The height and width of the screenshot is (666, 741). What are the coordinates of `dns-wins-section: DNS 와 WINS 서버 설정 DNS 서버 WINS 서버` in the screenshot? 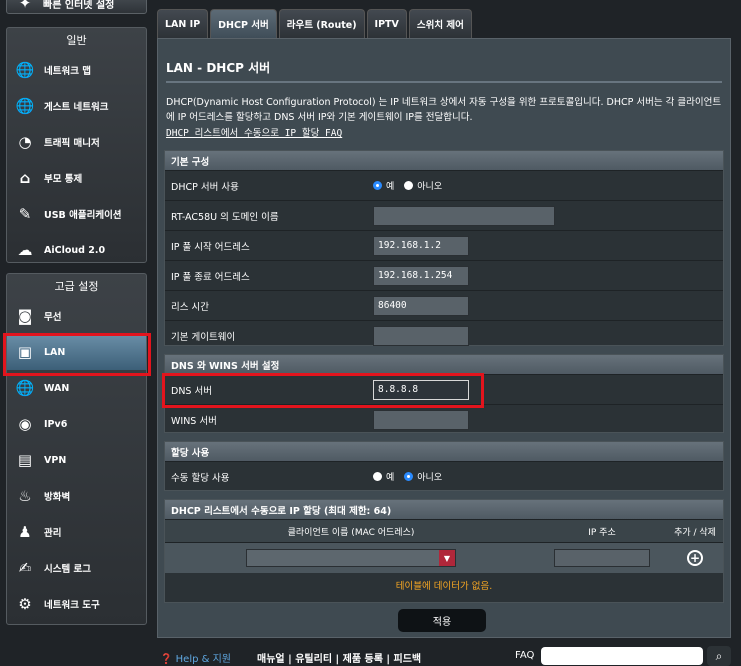 It's located at (444, 393).